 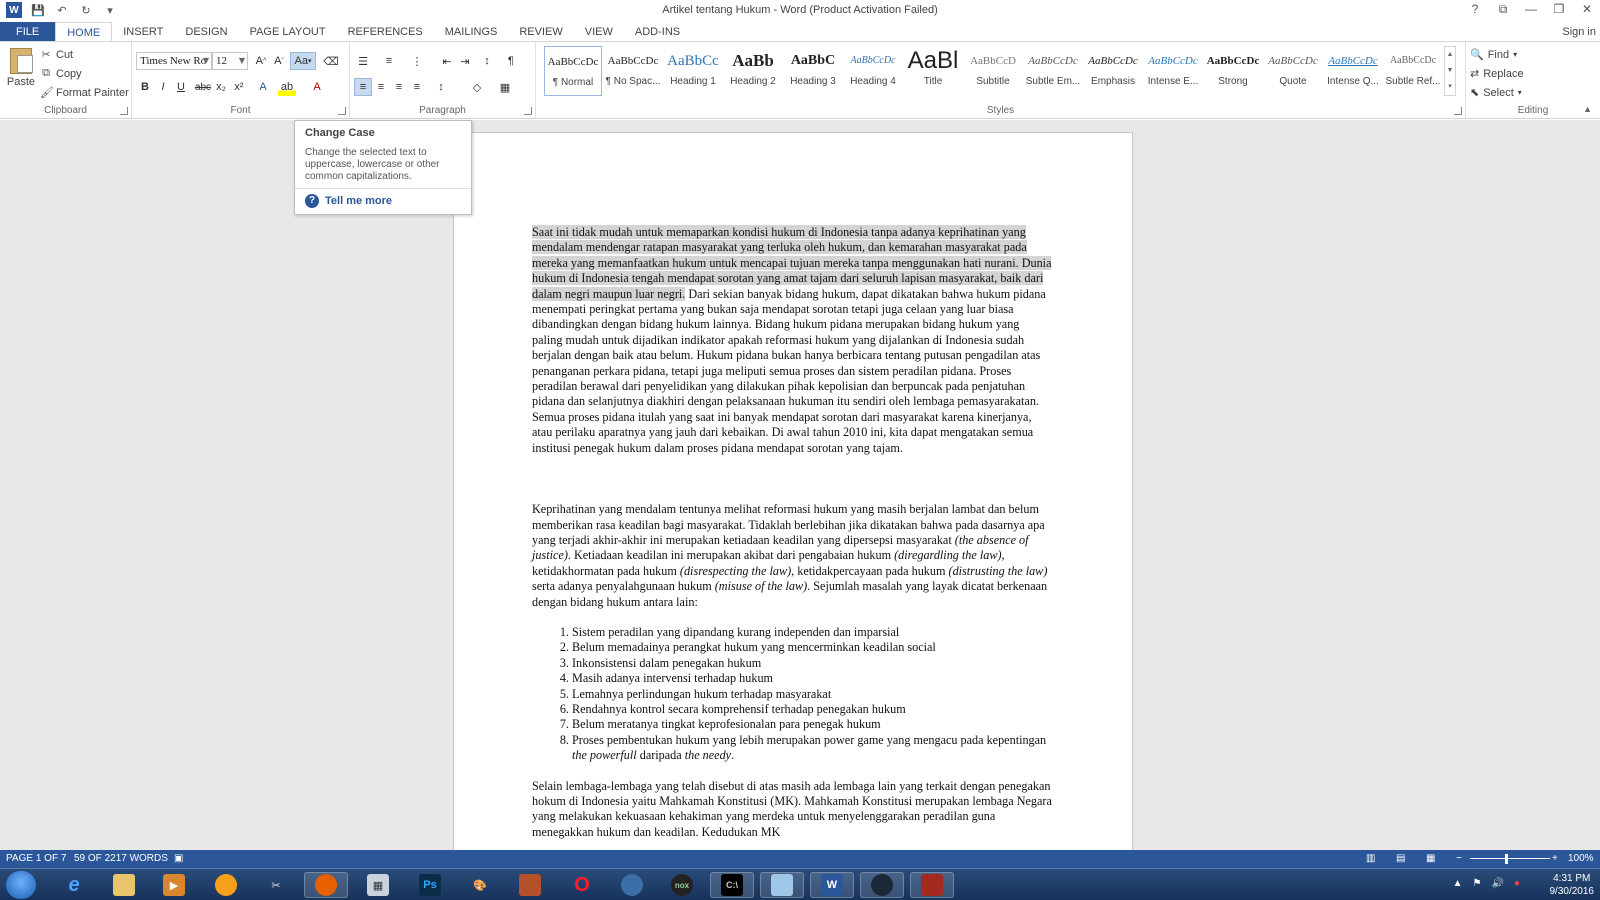 I want to click on firefox-icon, so click(x=326, y=885).